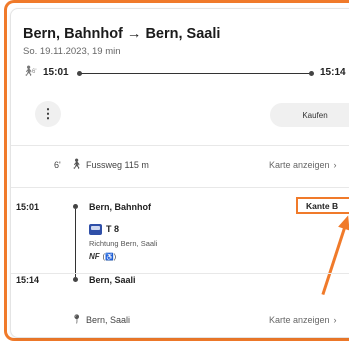 This screenshot has width=349, height=341. What do you see at coordinates (174, 322) in the screenshot?
I see `destination-section: 📍︎ Bern, Saali Karte anzeigen ›` at bounding box center [174, 322].